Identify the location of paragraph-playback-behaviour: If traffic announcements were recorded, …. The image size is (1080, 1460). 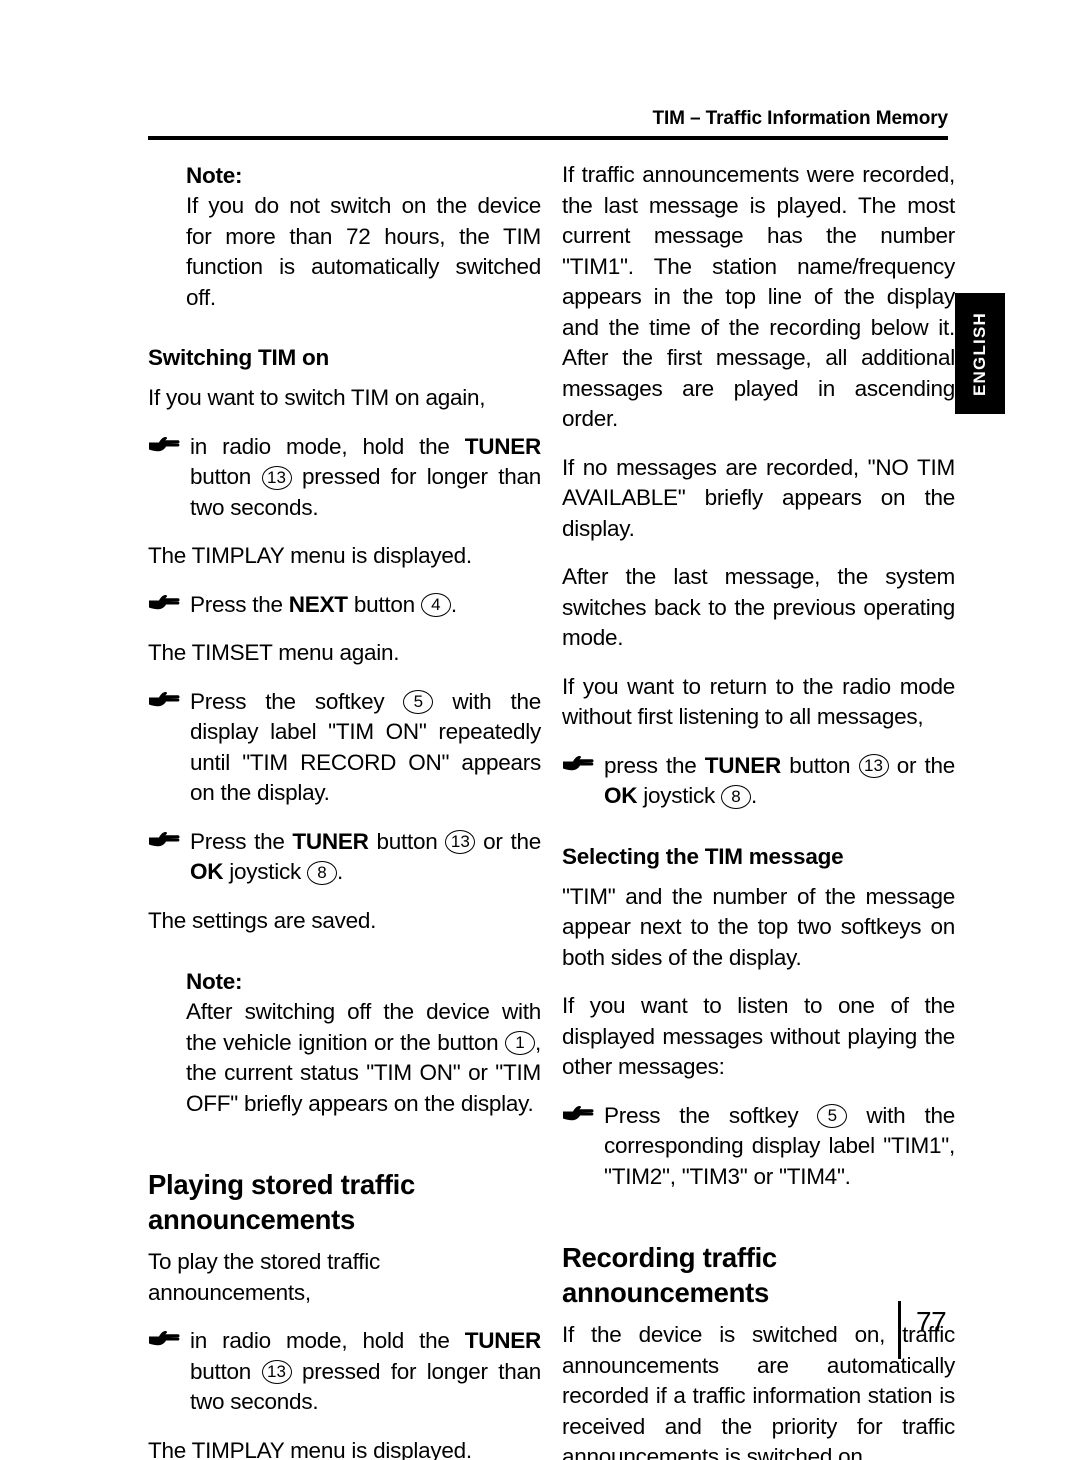
(758, 296).